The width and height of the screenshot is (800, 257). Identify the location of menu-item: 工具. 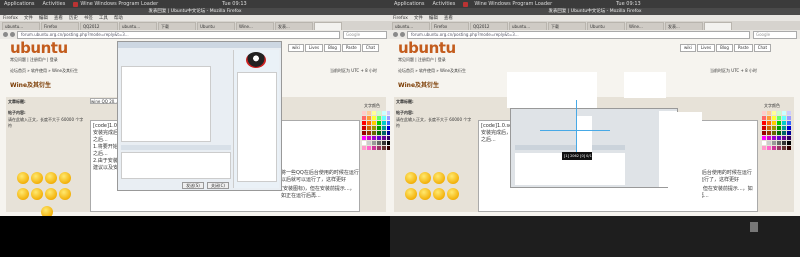
(103, 18).